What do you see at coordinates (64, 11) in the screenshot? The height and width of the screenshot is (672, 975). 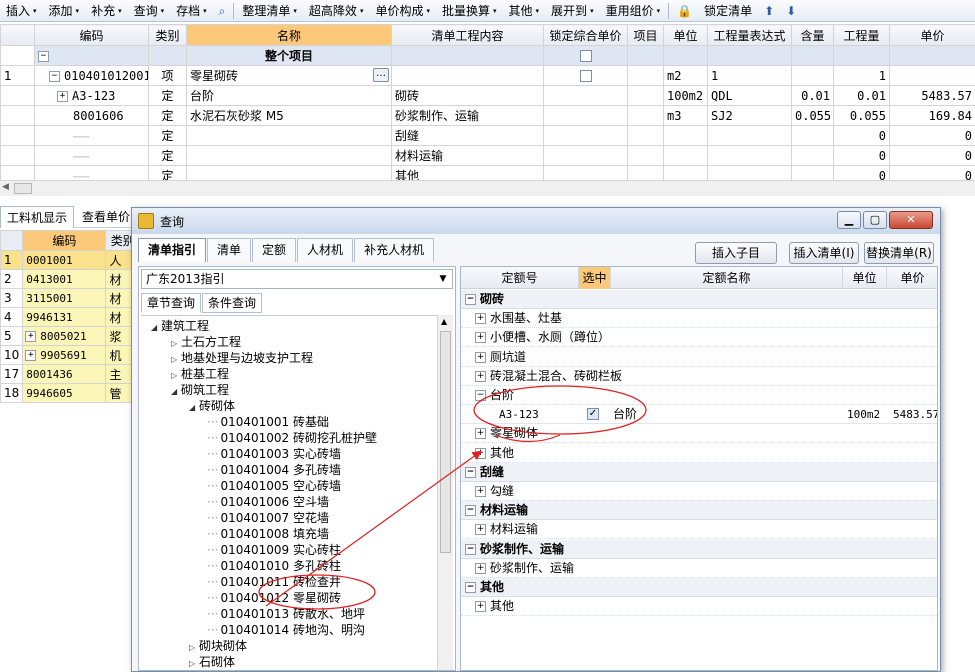 I see `toolbar-button-1: 添加 ▾` at bounding box center [64, 11].